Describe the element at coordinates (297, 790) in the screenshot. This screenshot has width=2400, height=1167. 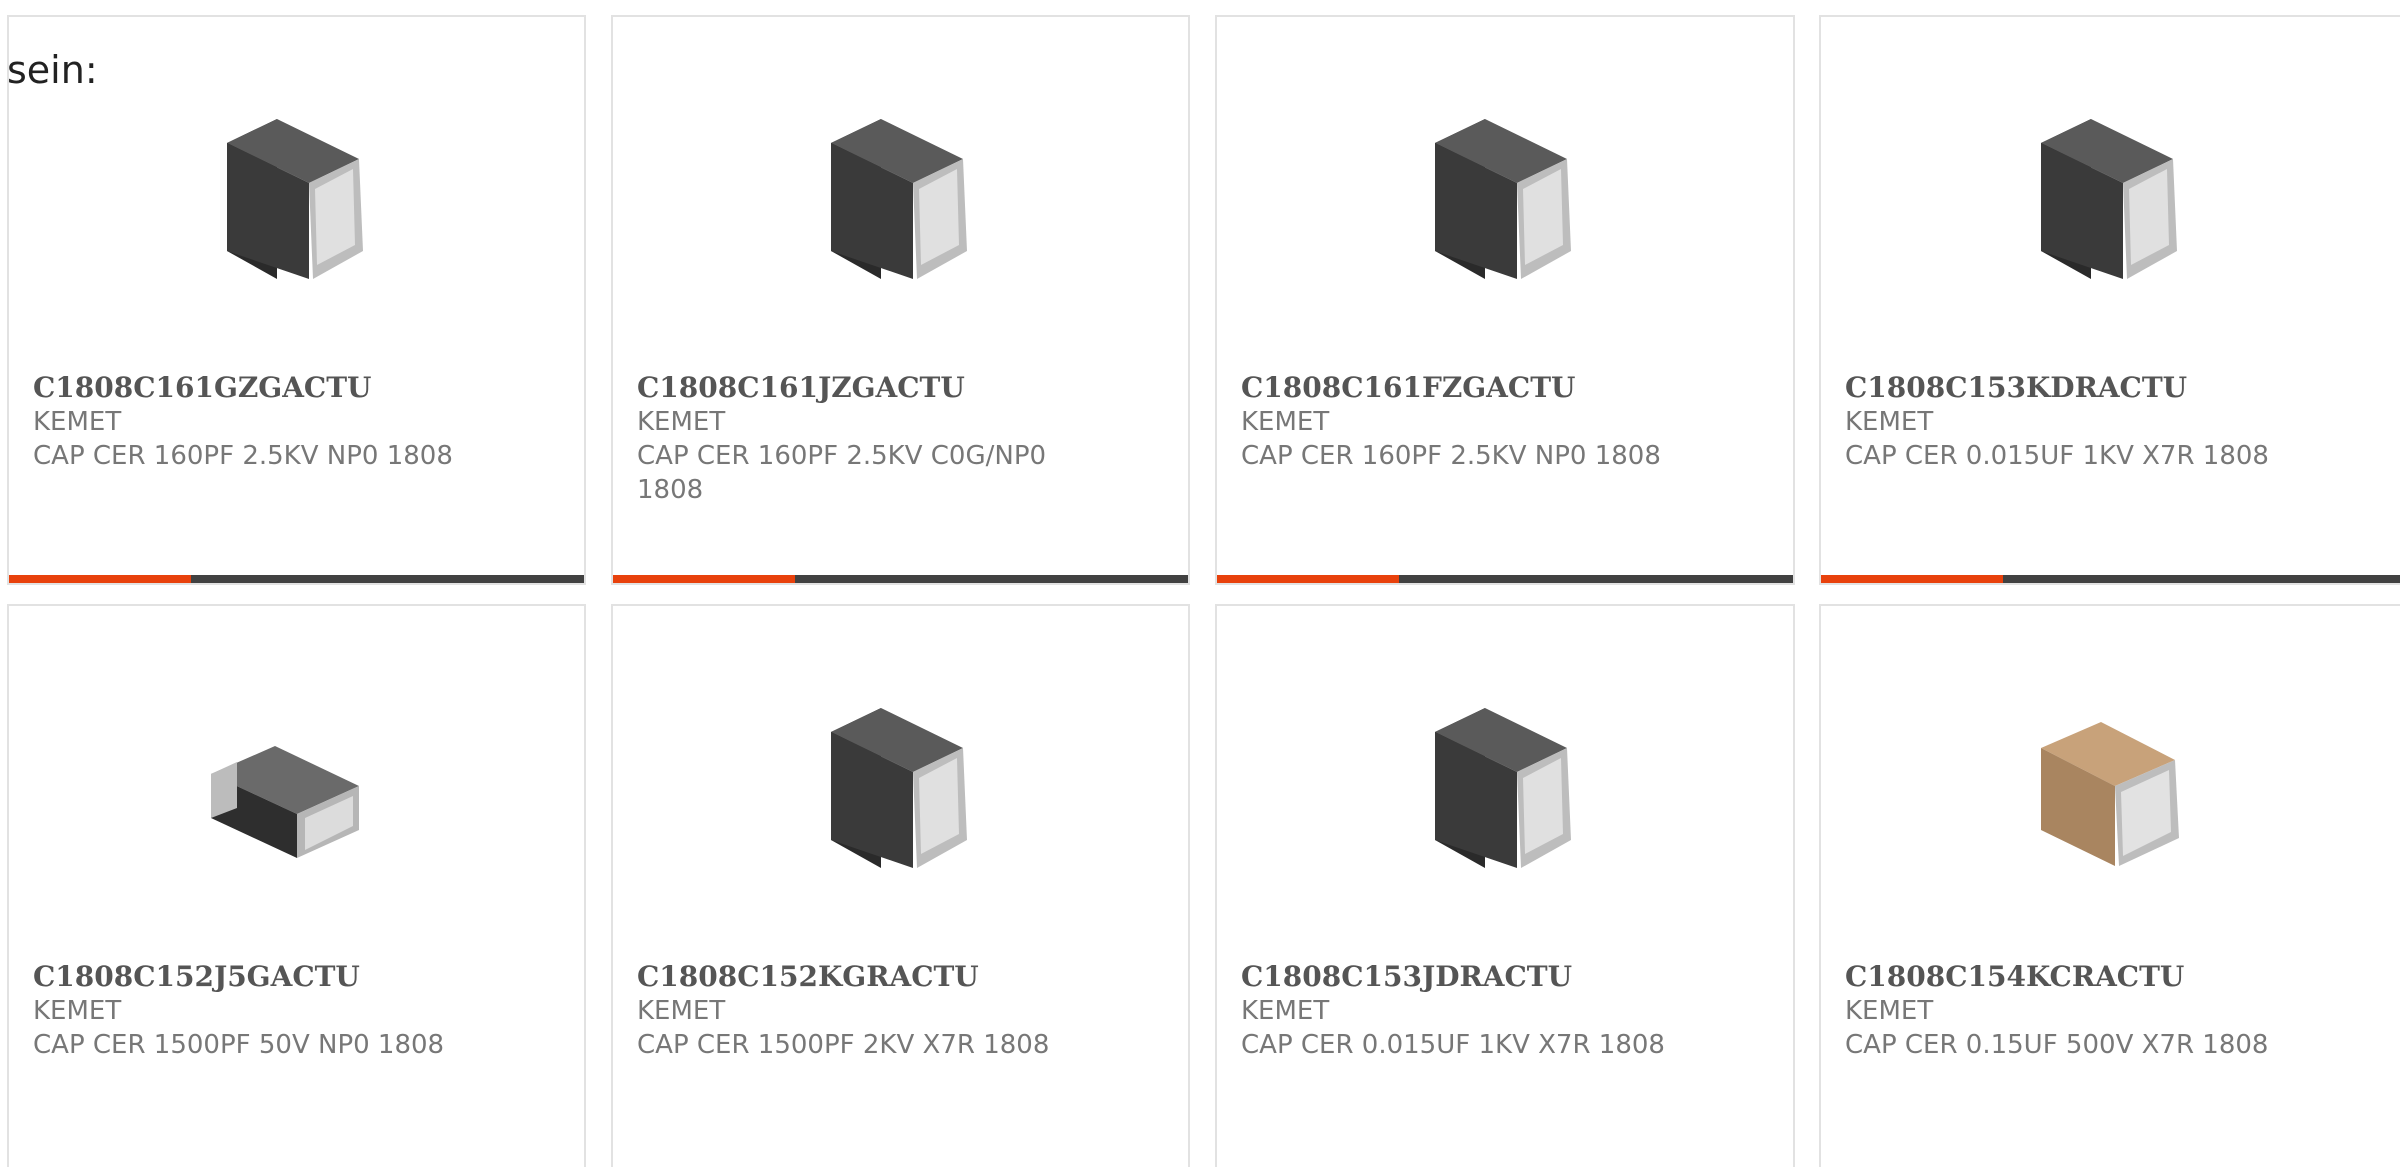
I see `dark-ceramic-capacitor-flat-icon` at that location.